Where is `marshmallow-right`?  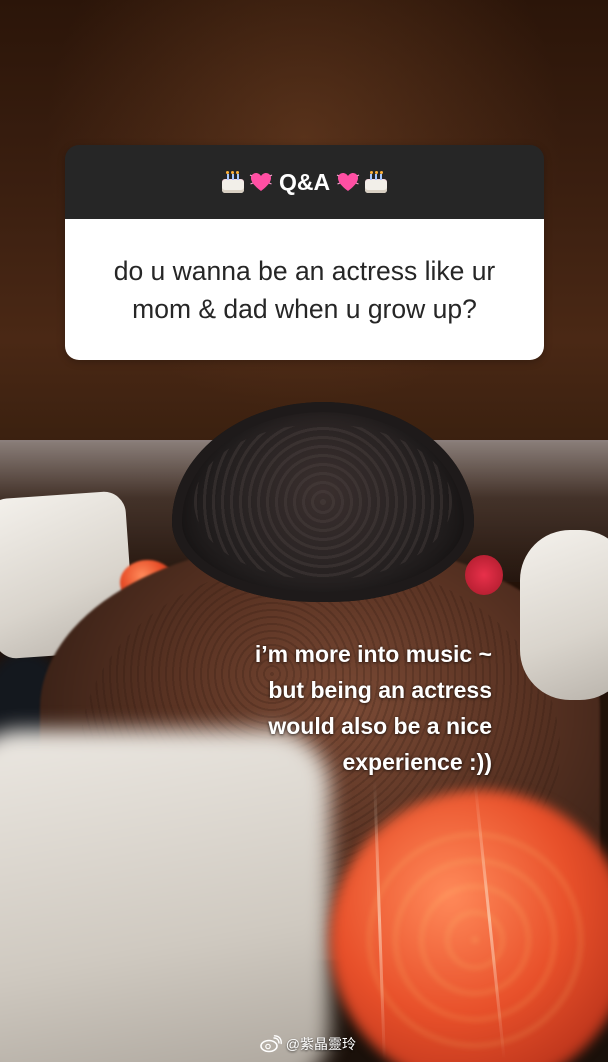 marshmallow-right is located at coordinates (564, 615).